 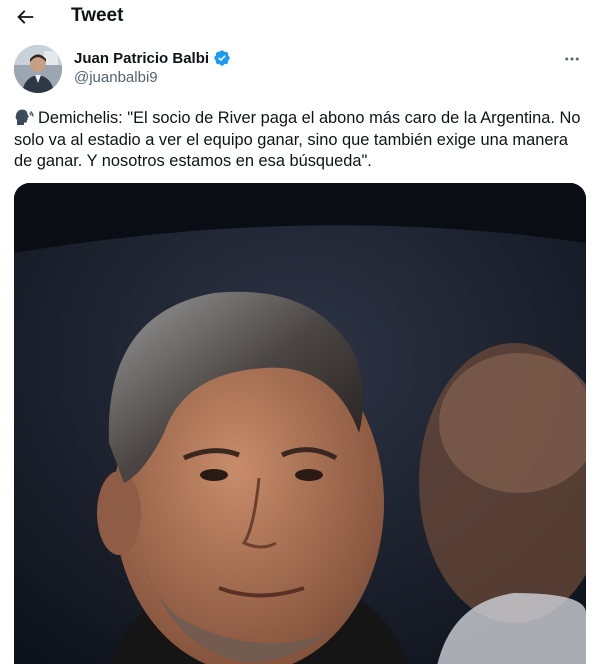 What do you see at coordinates (38, 69) in the screenshot?
I see `avatar` at bounding box center [38, 69].